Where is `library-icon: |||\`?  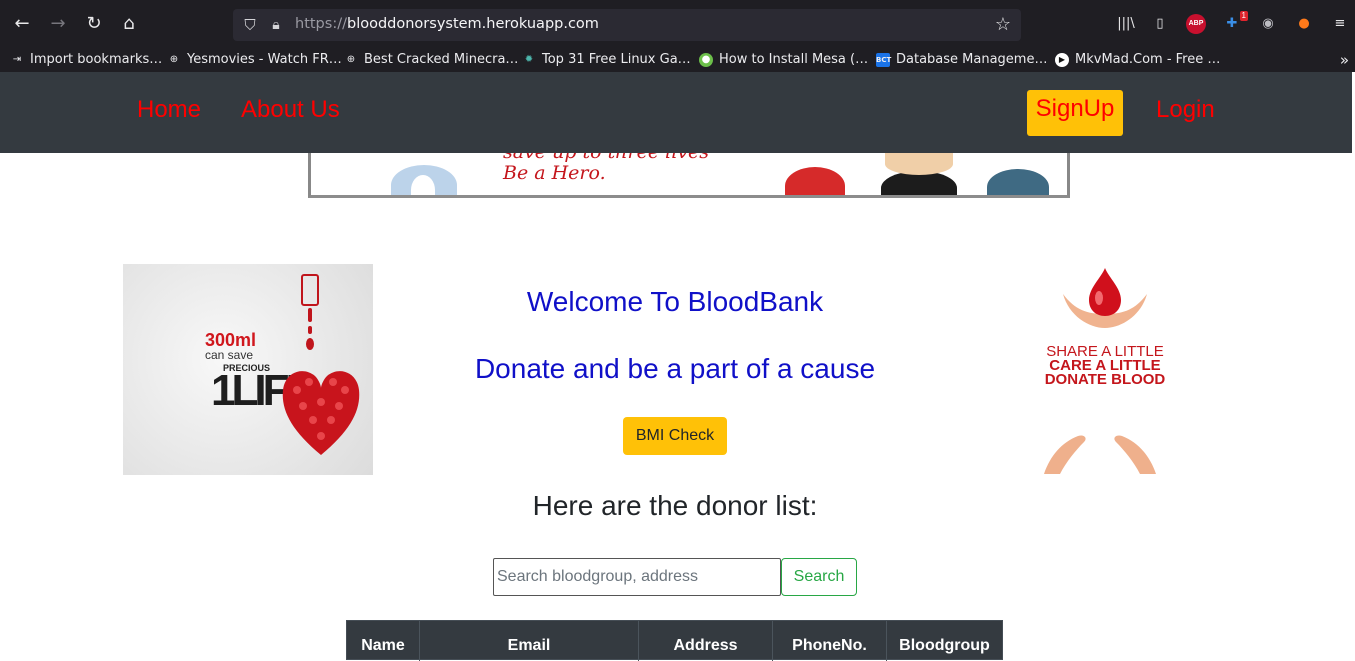 library-icon: |||\ is located at coordinates (1126, 24).